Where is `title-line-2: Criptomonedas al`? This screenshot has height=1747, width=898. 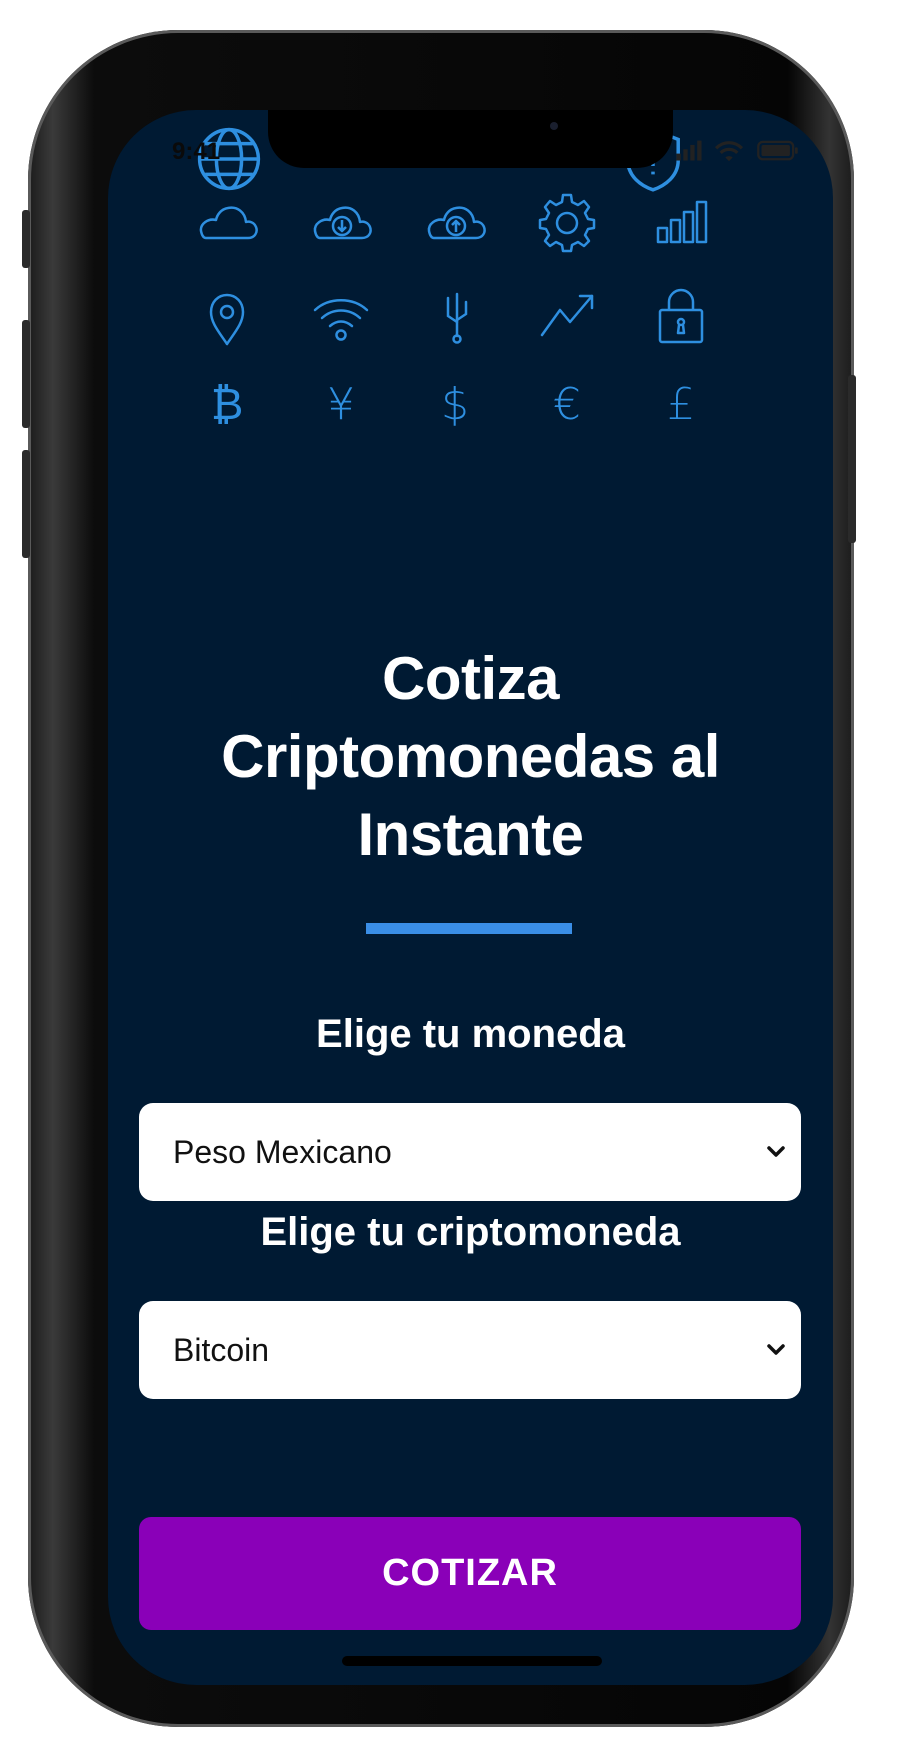 title-line-2: Criptomonedas al is located at coordinates (470, 756).